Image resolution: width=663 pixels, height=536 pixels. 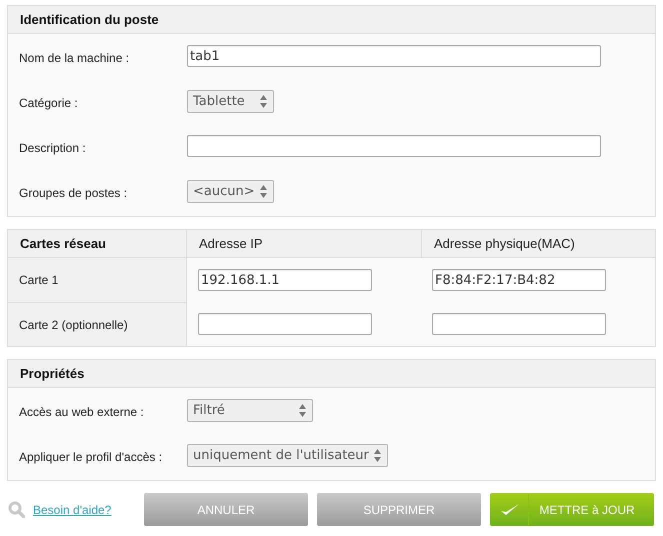 I want to click on text-field: F8:84:F2:17:B4:82, so click(x=519, y=280).